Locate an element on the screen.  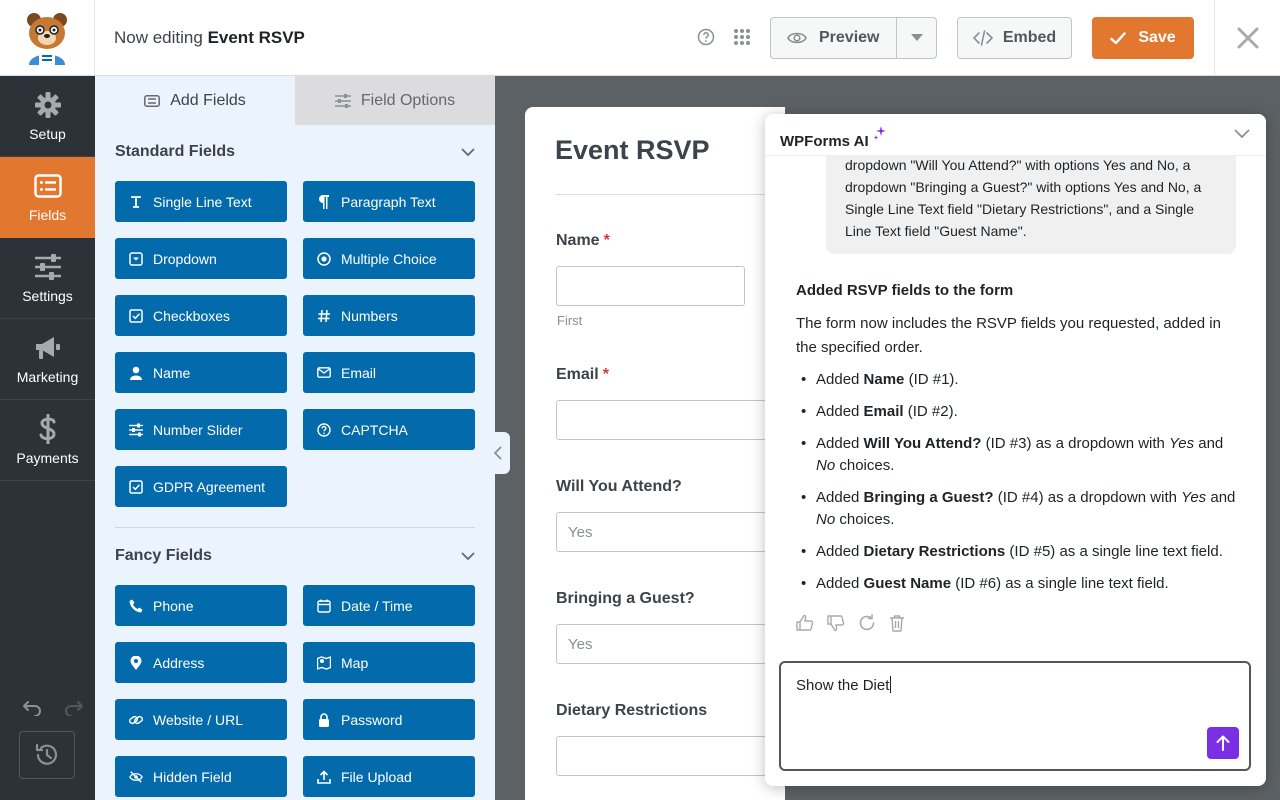
field-paragraph-text: Paragraph Text is located at coordinates (389, 201).